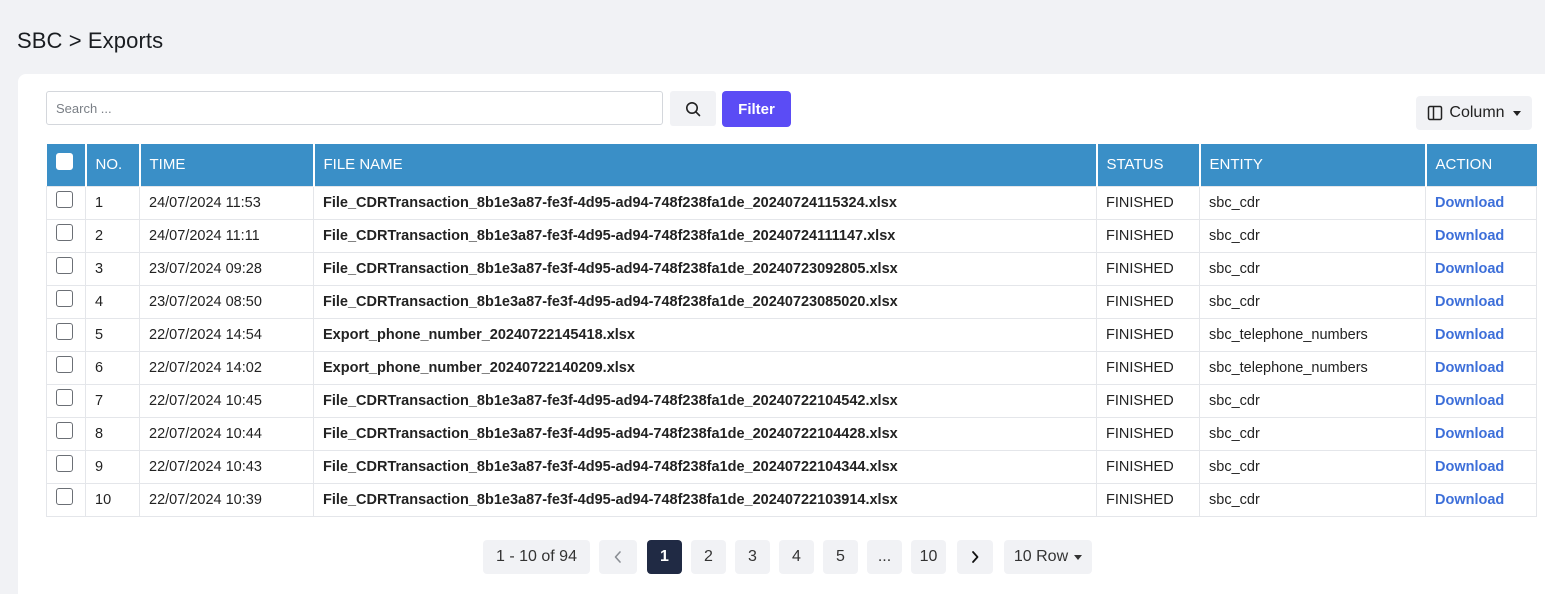 The height and width of the screenshot is (594, 1545). What do you see at coordinates (90, 40) in the screenshot?
I see `page-title: SBC > Exports` at bounding box center [90, 40].